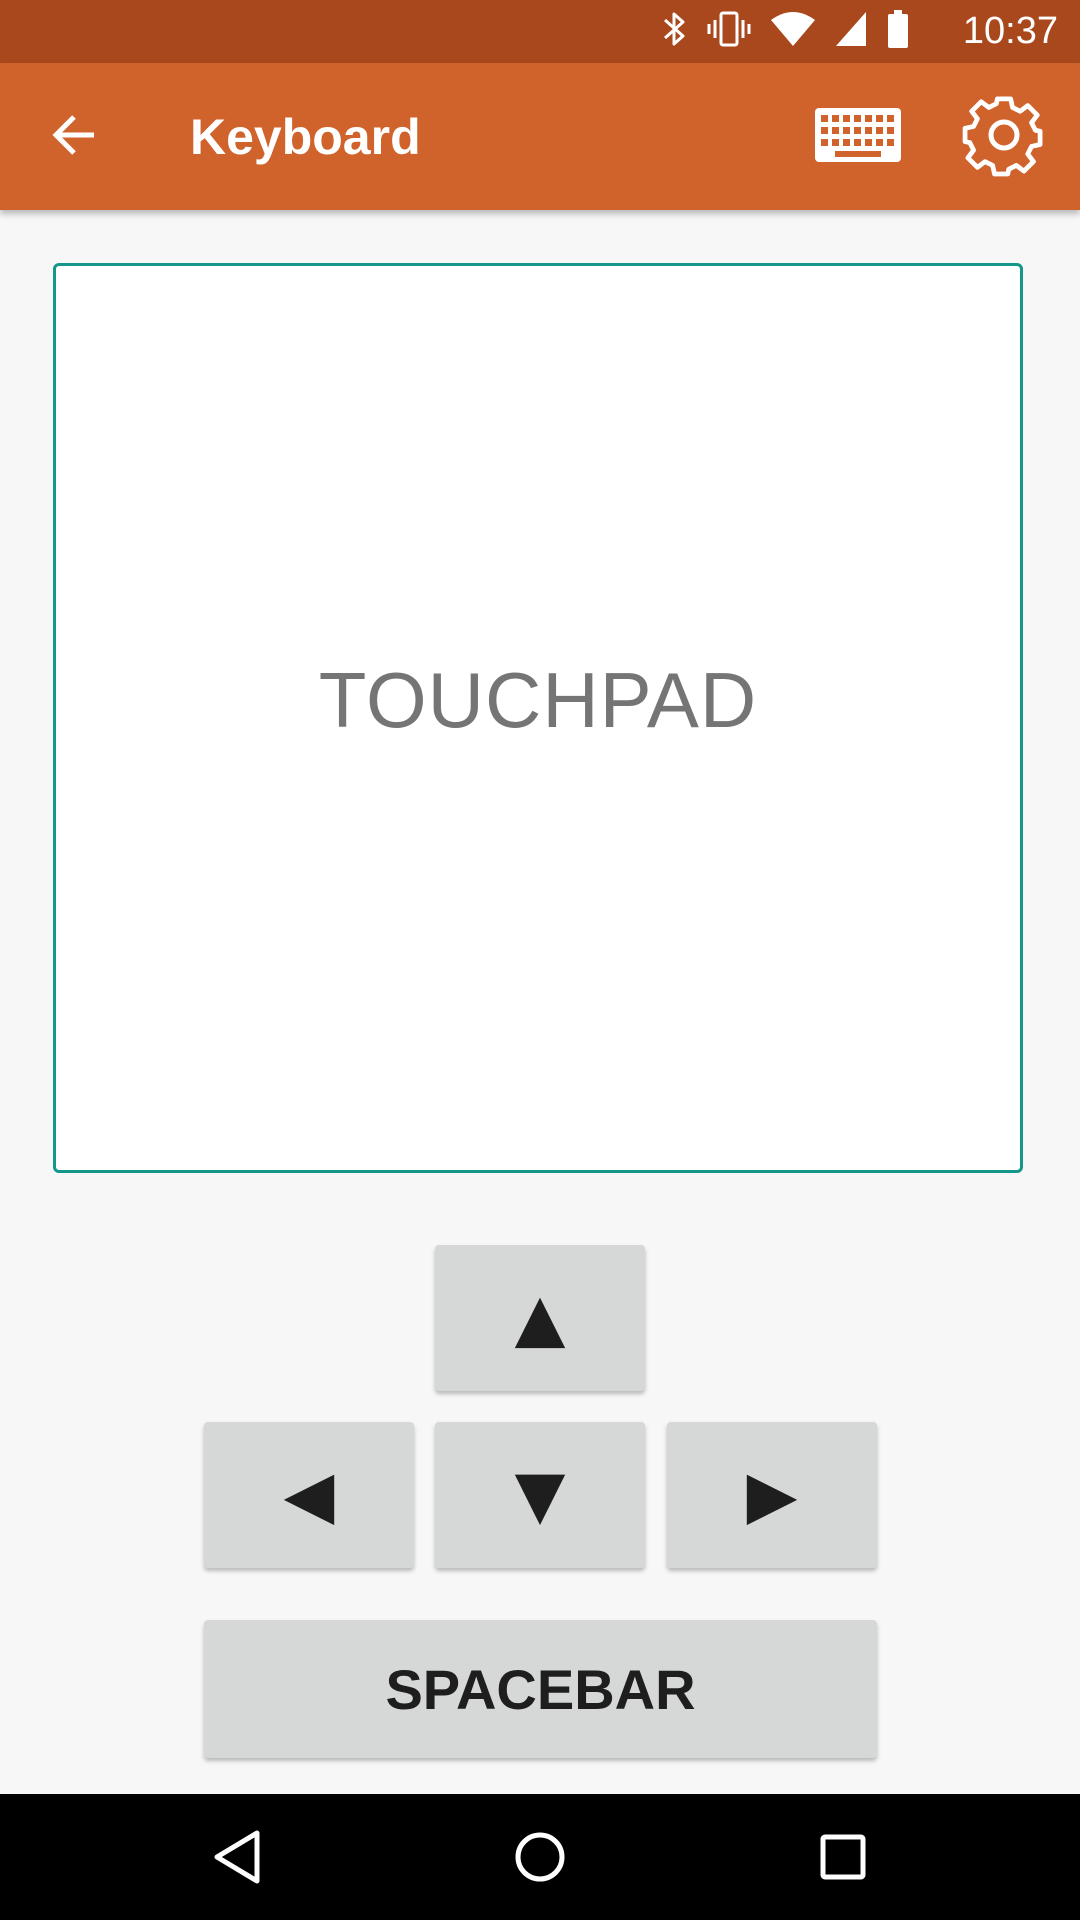 The height and width of the screenshot is (1920, 1080). I want to click on app-bar: Keyboard, so click(540, 136).